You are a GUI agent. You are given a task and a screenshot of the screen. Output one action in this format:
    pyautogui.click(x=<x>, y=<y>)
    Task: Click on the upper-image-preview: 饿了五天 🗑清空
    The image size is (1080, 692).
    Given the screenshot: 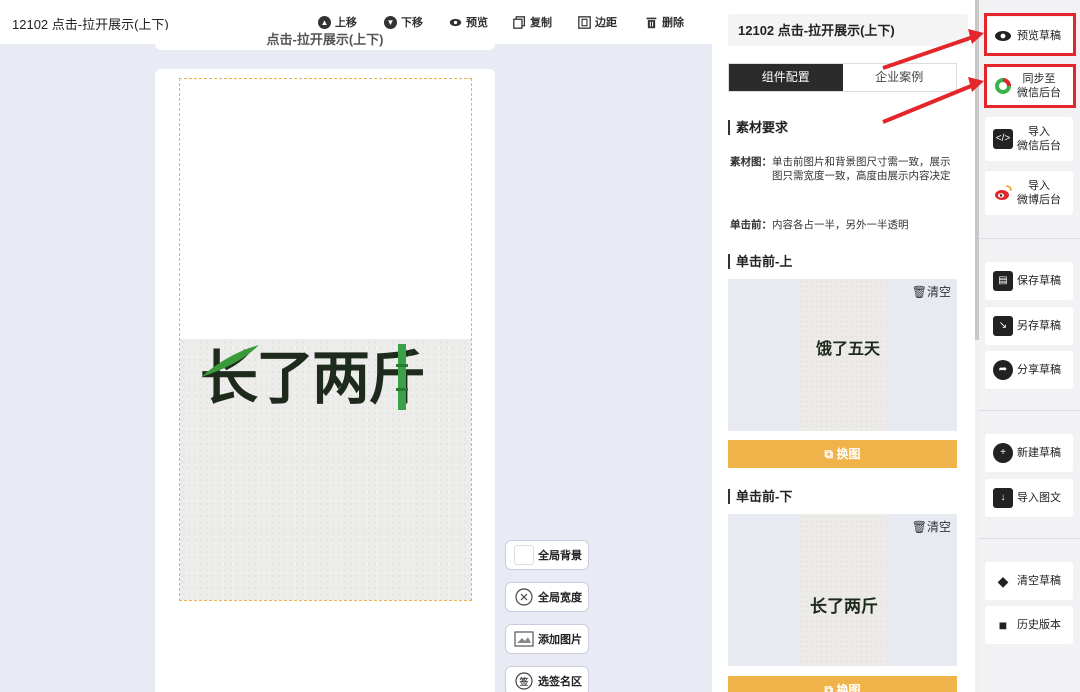 What is the action you would take?
    pyautogui.click(x=842, y=355)
    